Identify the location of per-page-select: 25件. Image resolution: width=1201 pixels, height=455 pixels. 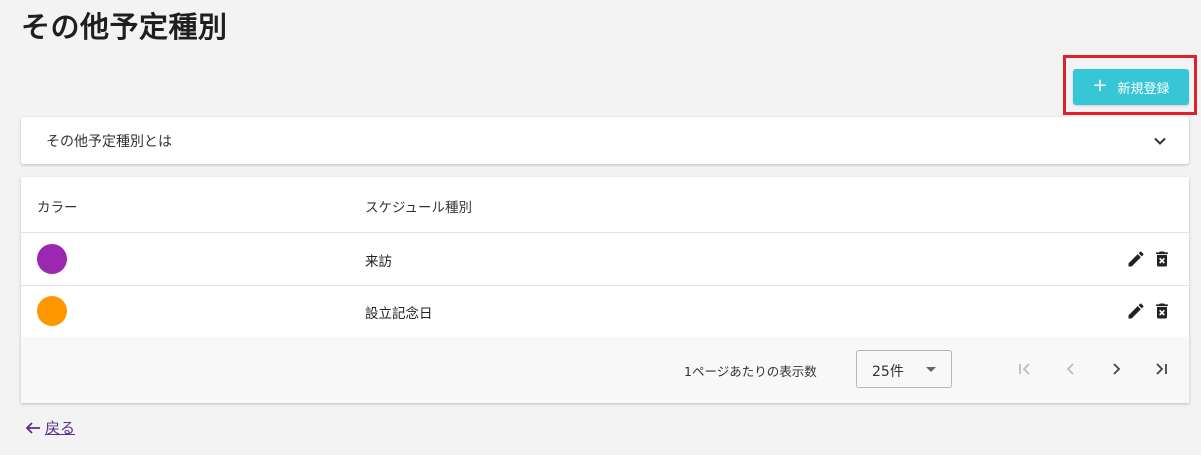
(904, 369).